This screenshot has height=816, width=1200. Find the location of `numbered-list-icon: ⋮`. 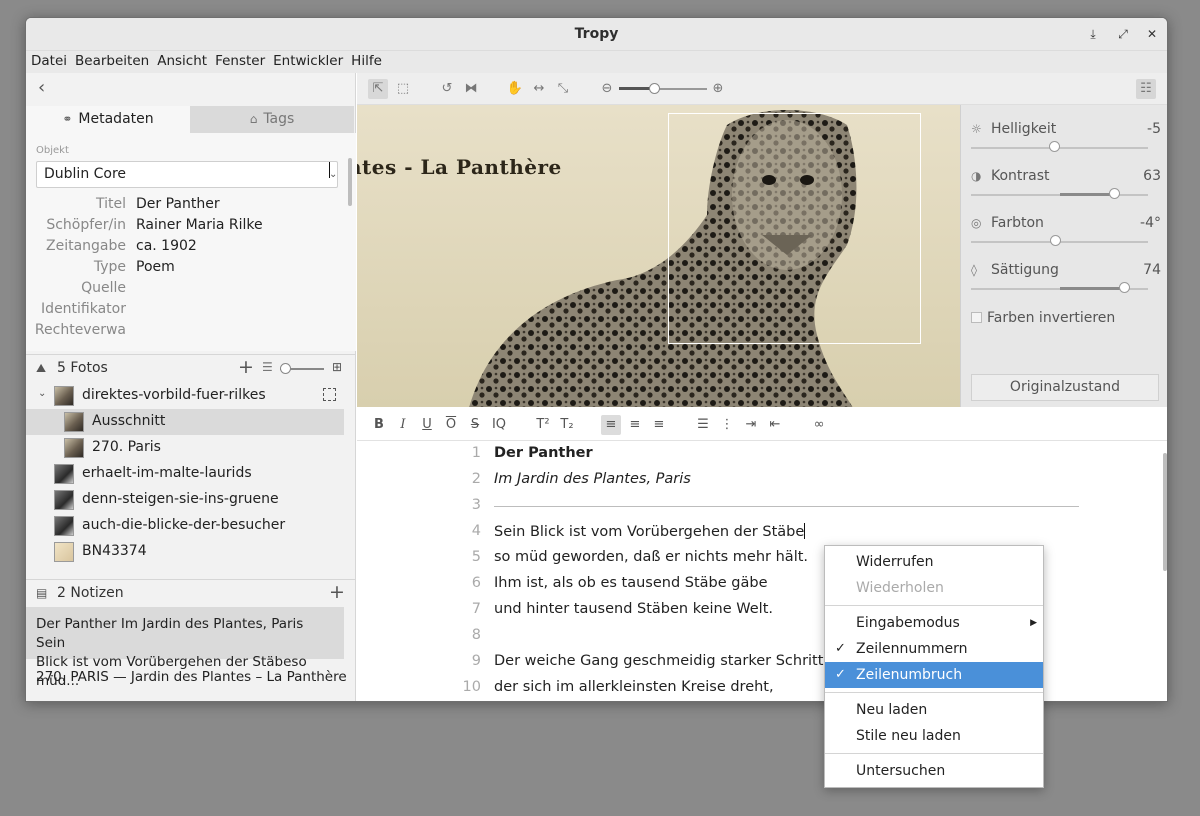

numbered-list-icon: ⋮ is located at coordinates (727, 425).